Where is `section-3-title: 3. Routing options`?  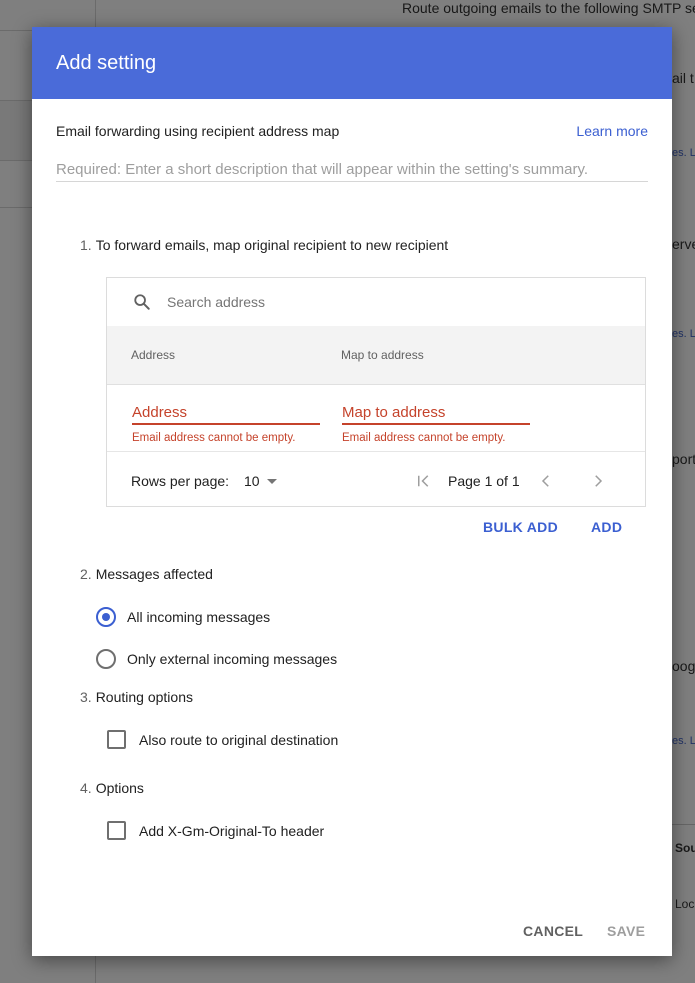
section-3-title: 3. Routing options is located at coordinates (136, 697).